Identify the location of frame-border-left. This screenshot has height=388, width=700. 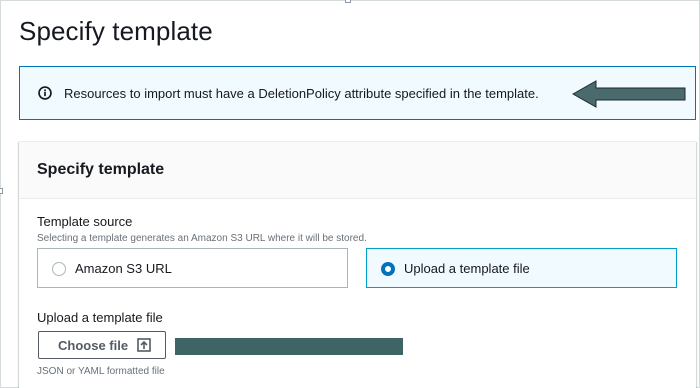
(0, 194).